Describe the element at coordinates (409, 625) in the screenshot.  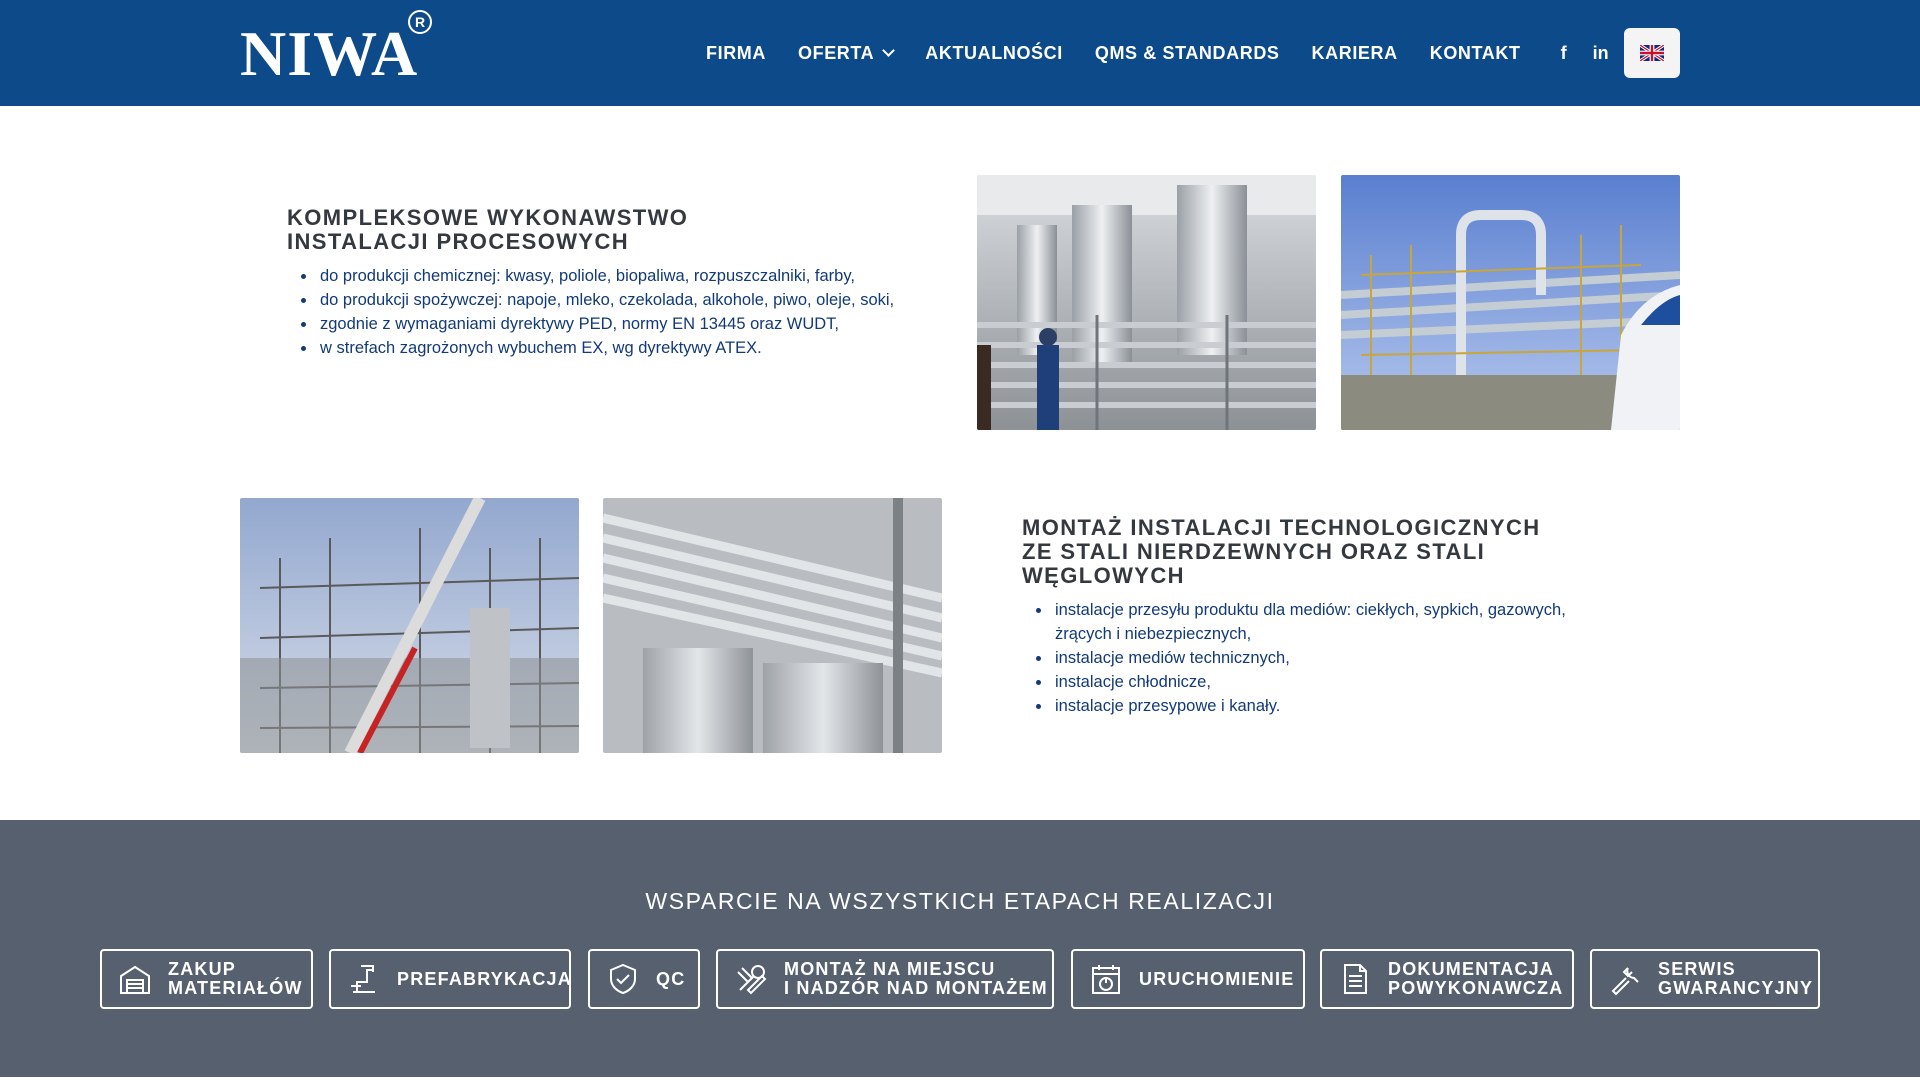
I see `scaffolding-crane-photo` at that location.